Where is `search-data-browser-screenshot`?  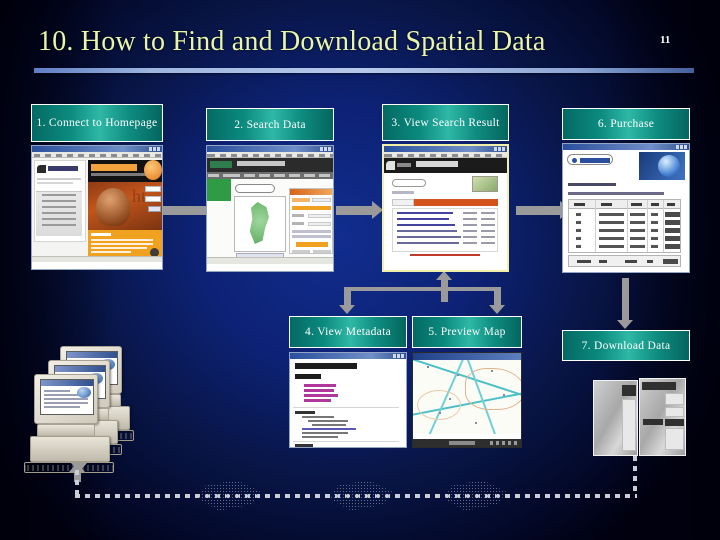
search-data-browser-screenshot is located at coordinates (270, 208).